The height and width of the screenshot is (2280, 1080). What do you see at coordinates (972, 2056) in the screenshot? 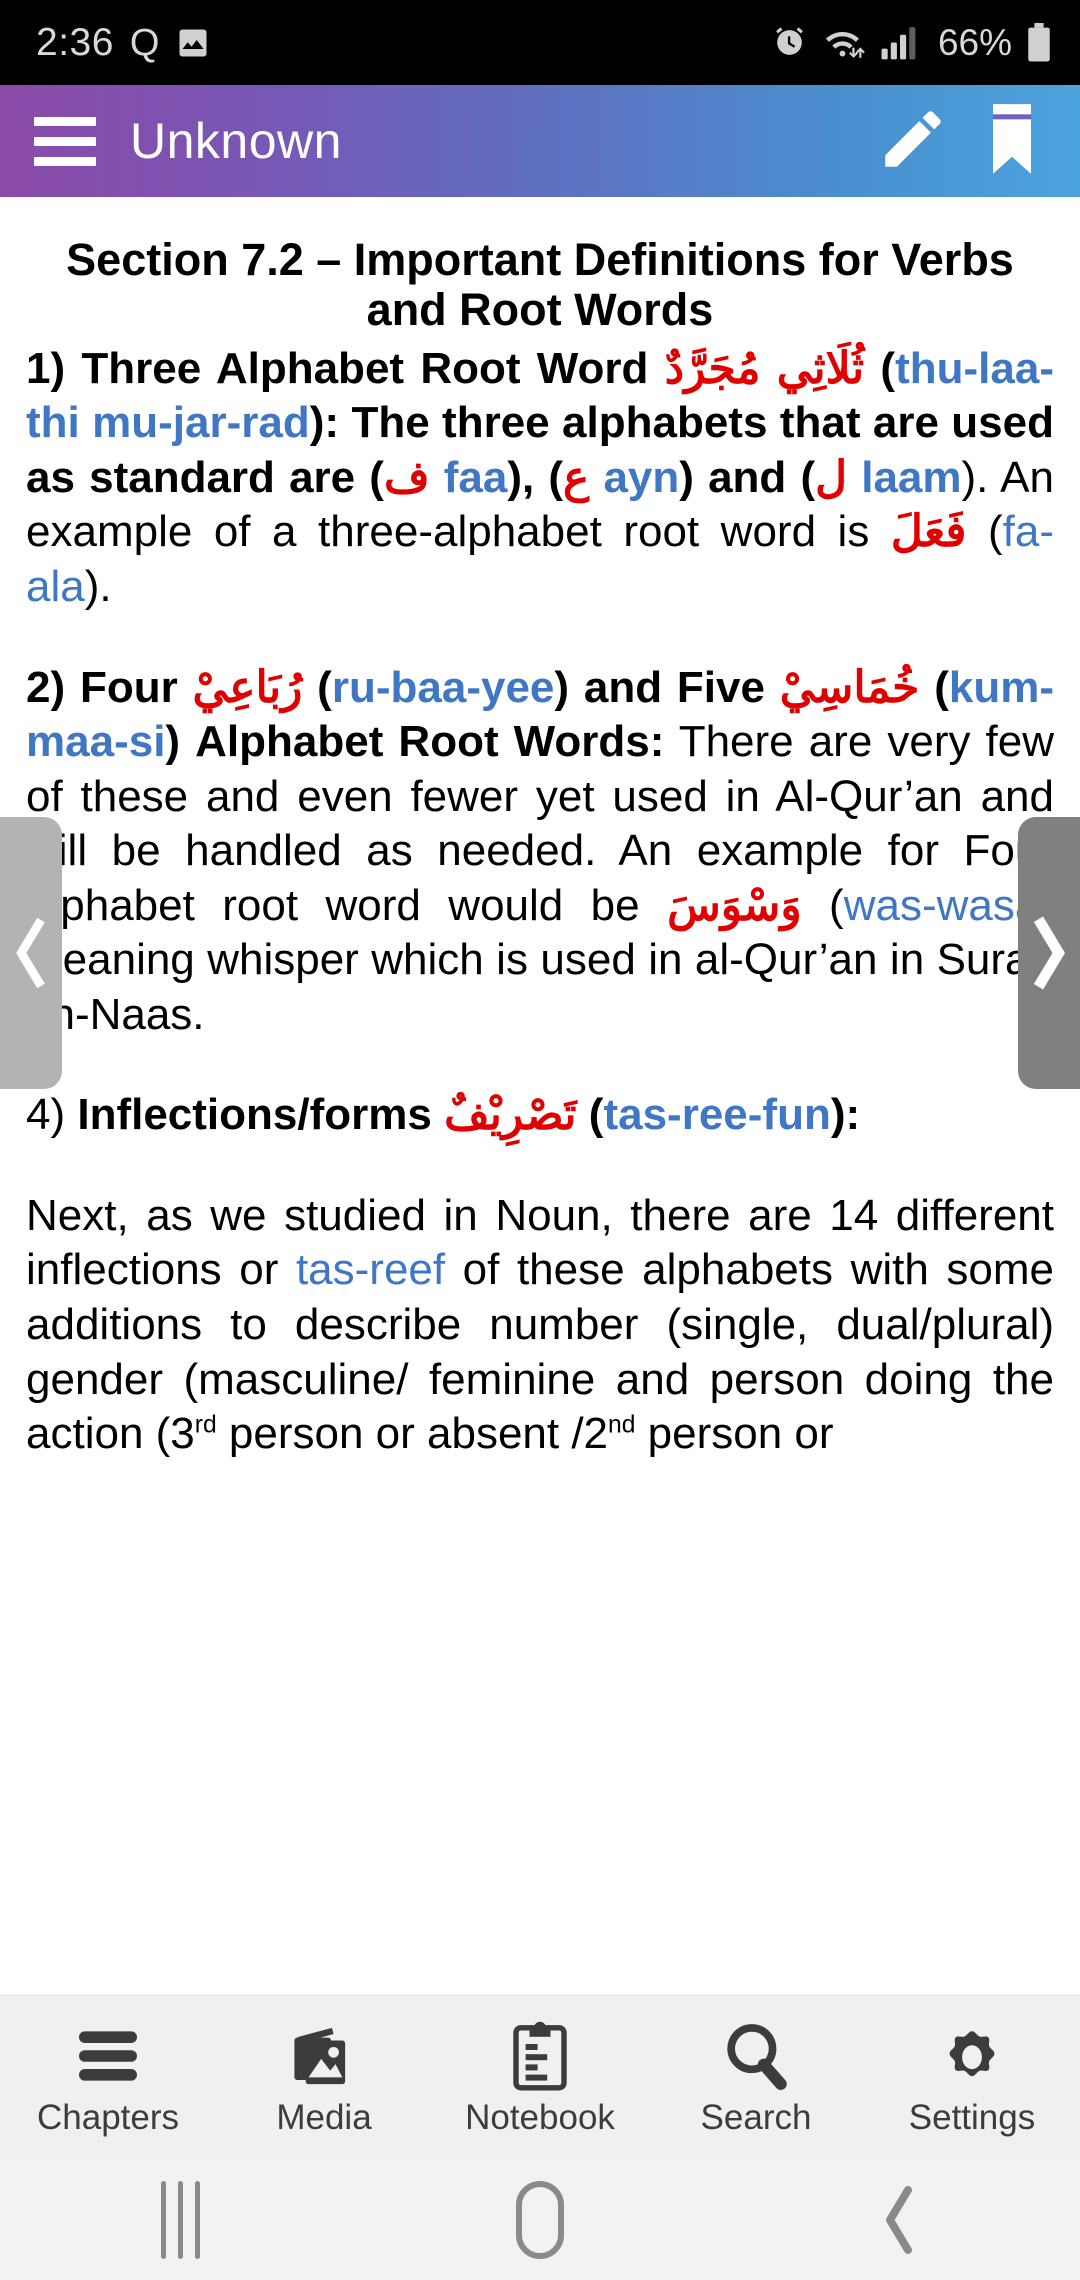
I see `gear-icon` at bounding box center [972, 2056].